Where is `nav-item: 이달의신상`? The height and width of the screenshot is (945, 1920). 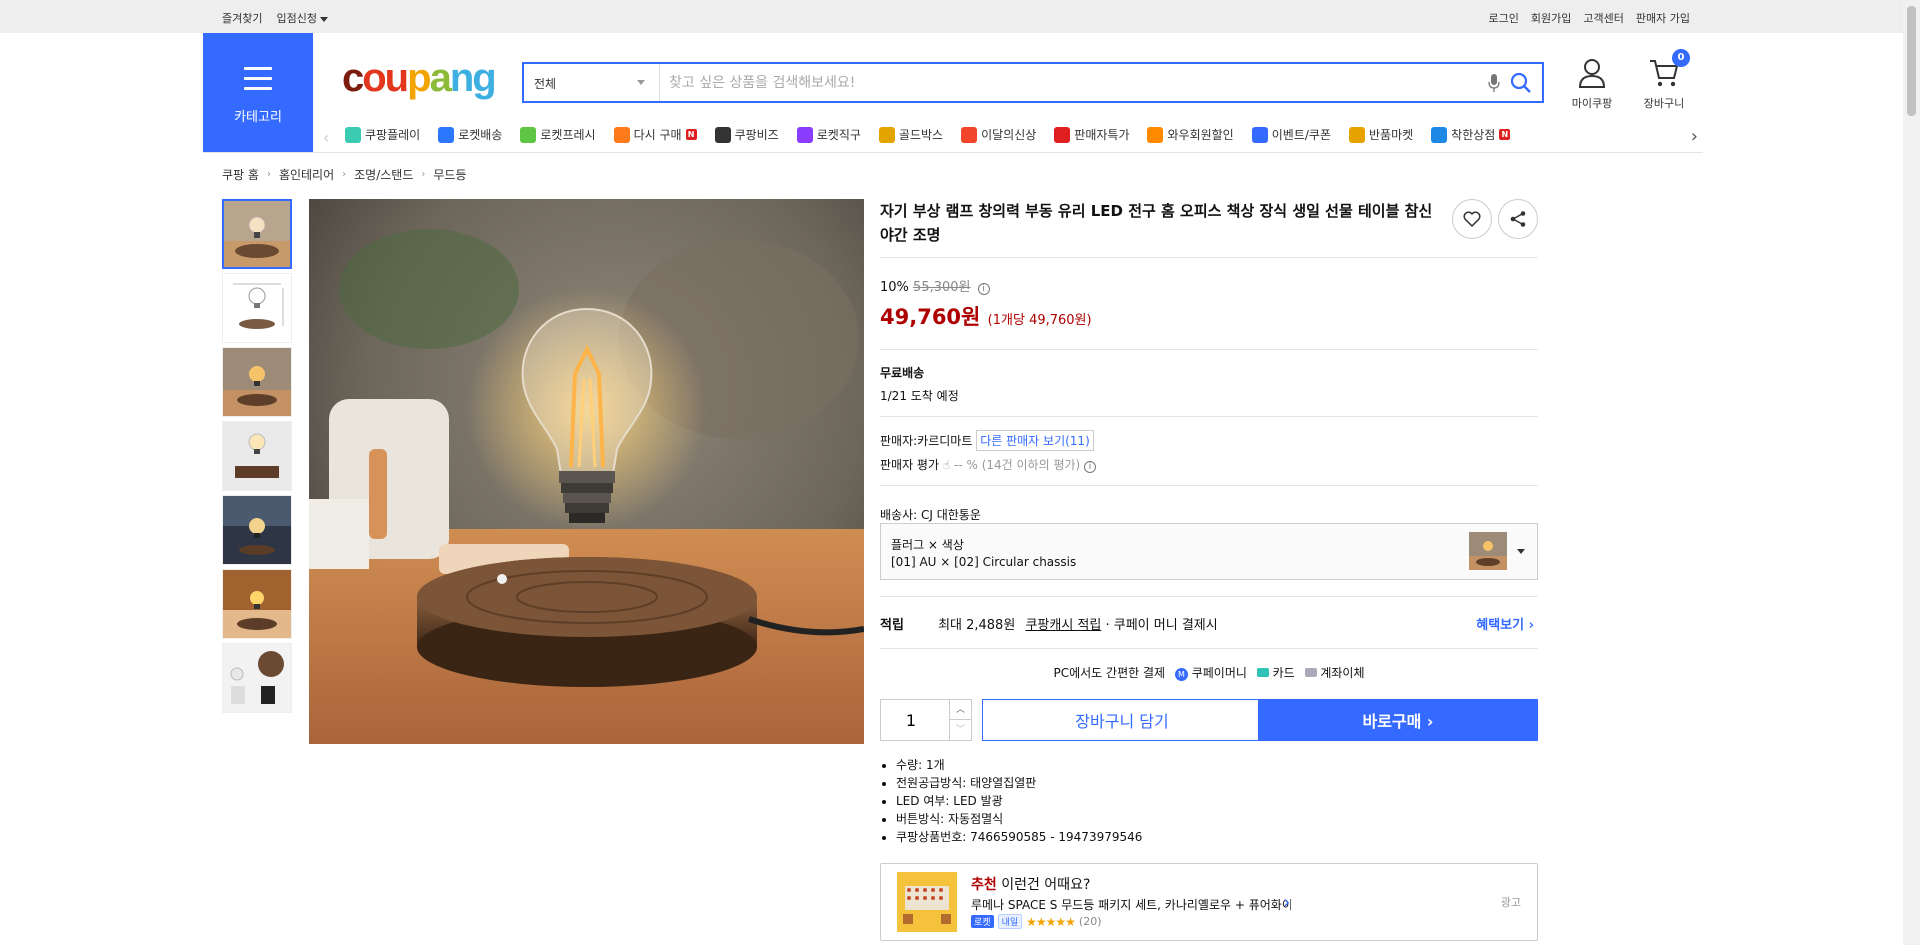
nav-item: 이달의신상 is located at coordinates (998, 134).